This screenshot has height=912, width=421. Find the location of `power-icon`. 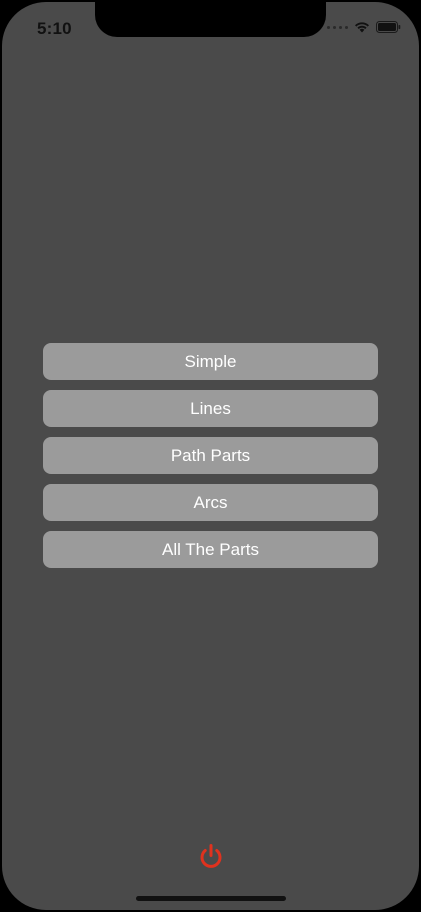

power-icon is located at coordinates (211, 856).